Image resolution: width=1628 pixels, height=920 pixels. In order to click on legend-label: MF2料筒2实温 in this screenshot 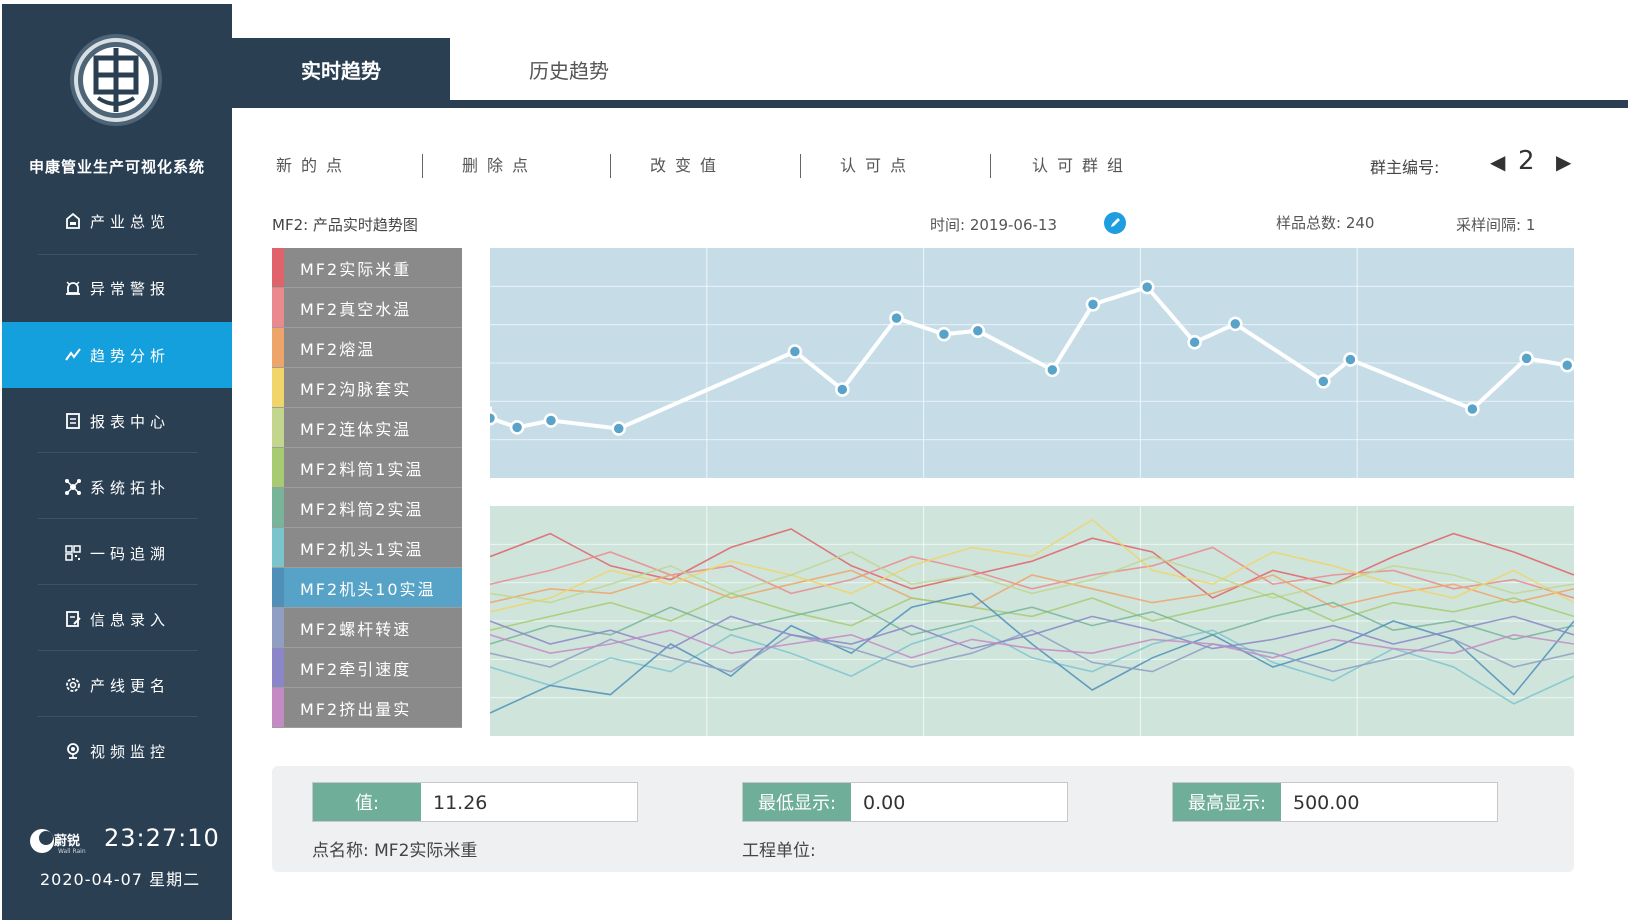, I will do `click(362, 509)`.